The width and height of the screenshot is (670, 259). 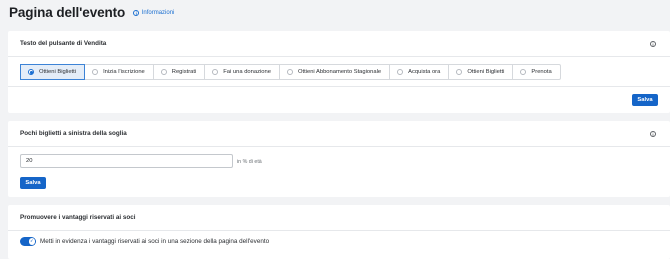 I want to click on option-ottieni-biglietti: Ottieni Biglietti, so click(x=53, y=72).